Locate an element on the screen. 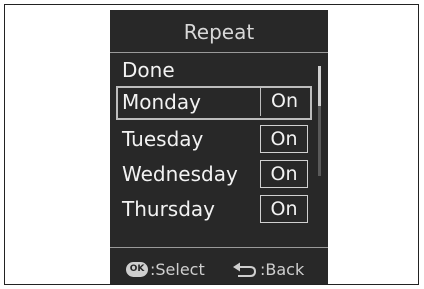 Image resolution: width=424 pixels, height=289 pixels. day-label: Monday is located at coordinates (161, 102).